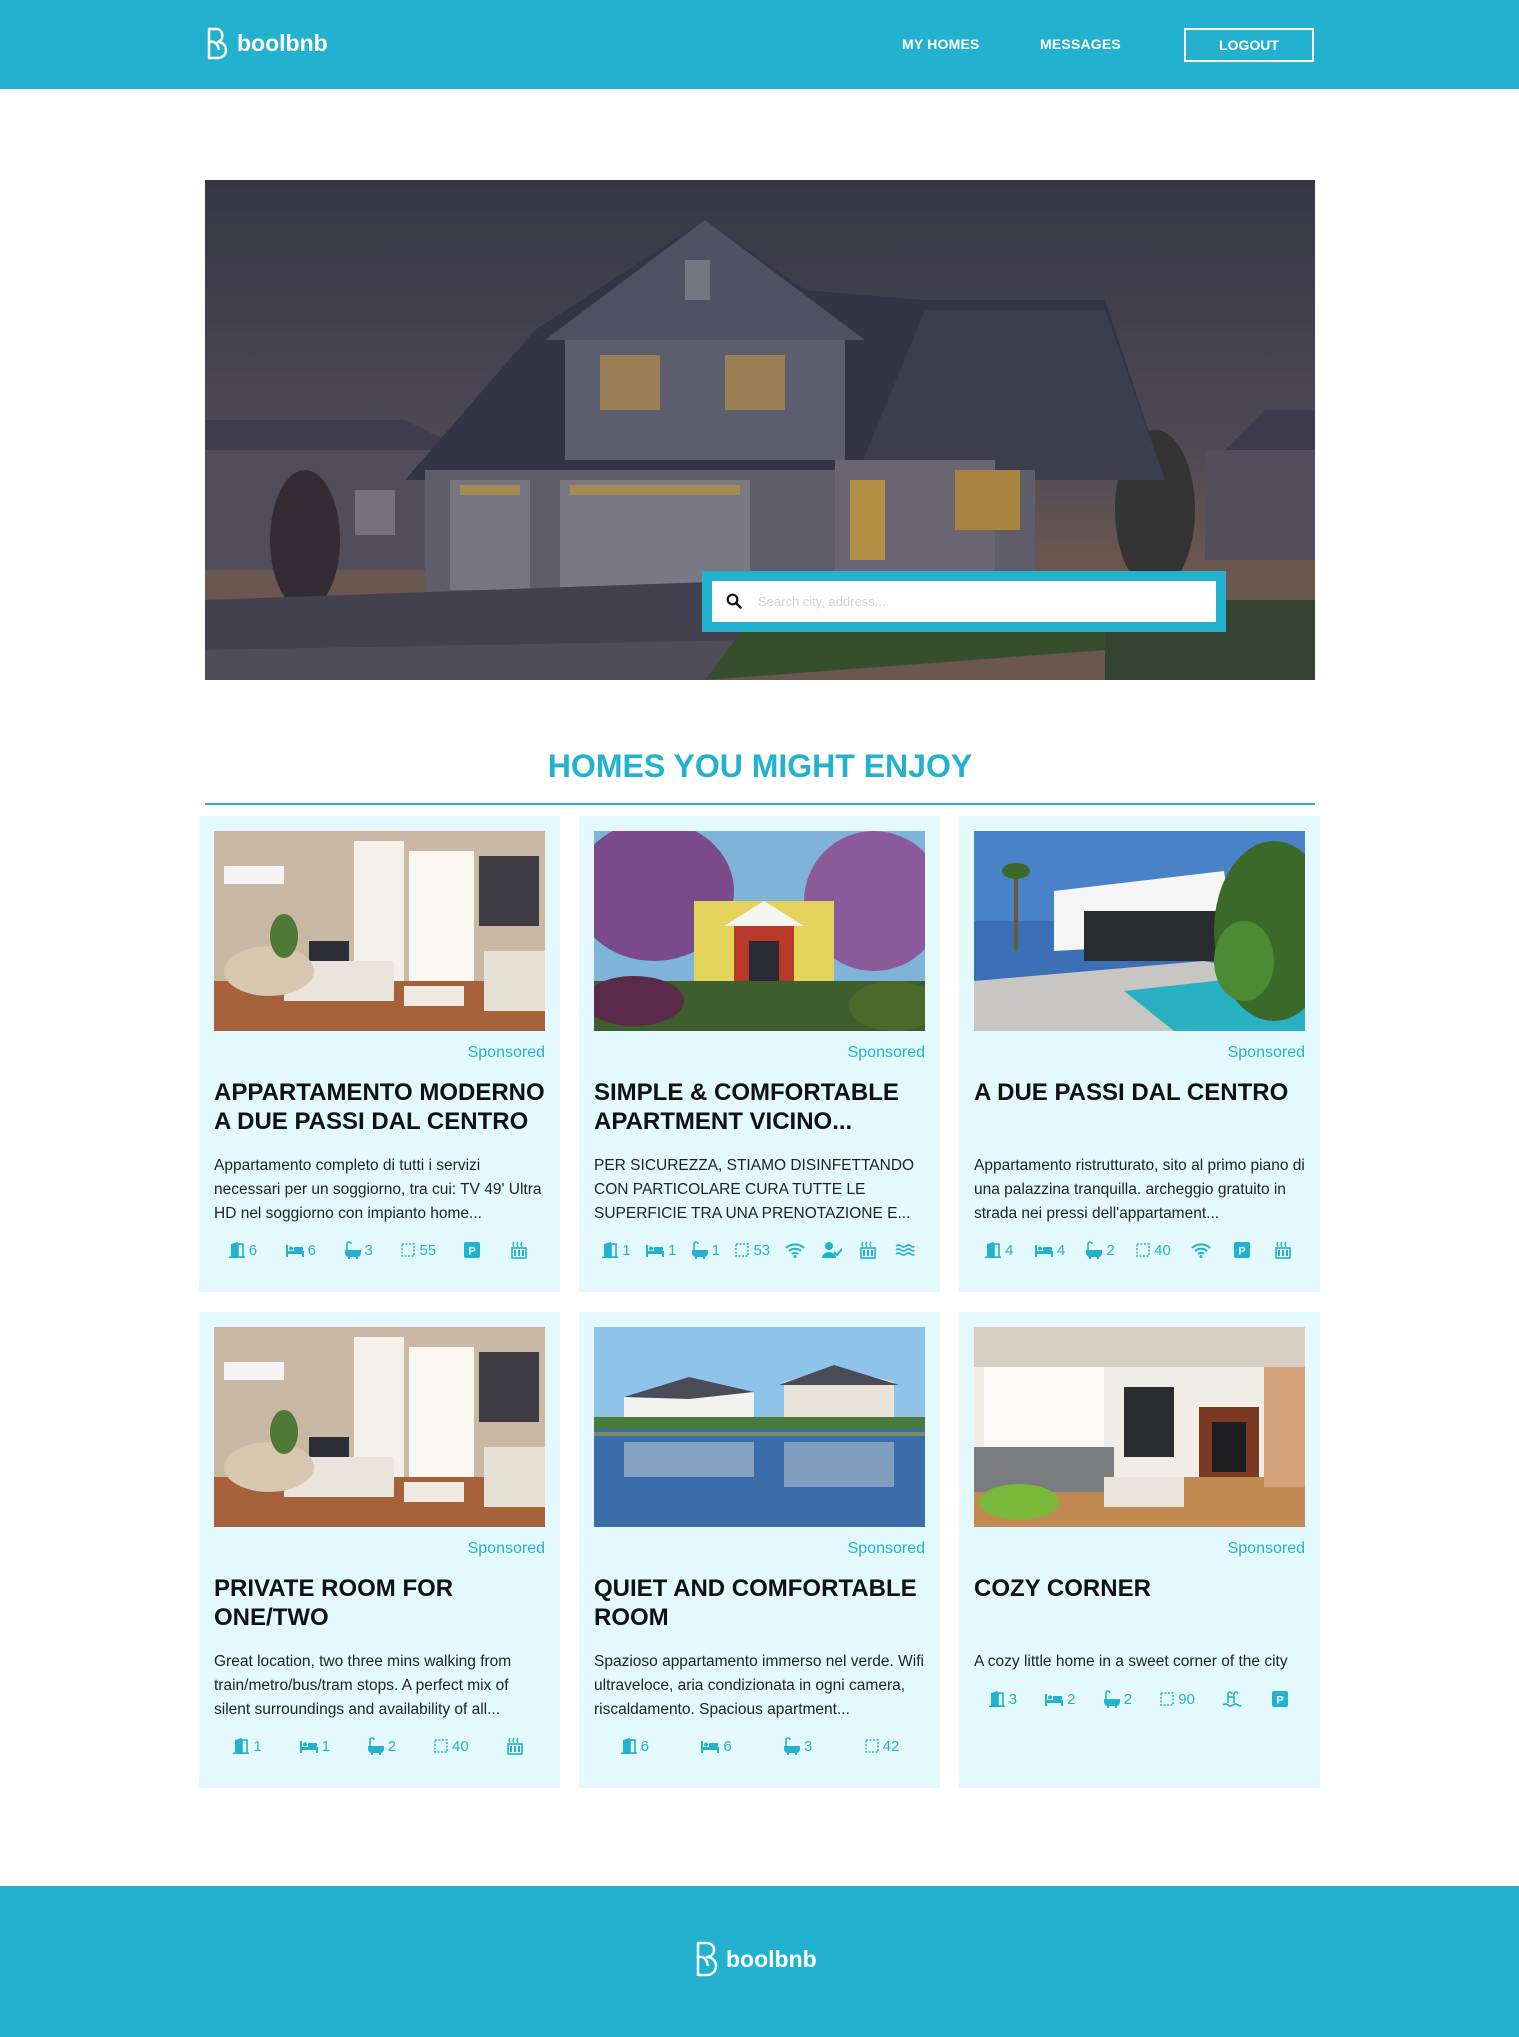 This screenshot has height=2037, width=1519. What do you see at coordinates (941, 44) in the screenshot?
I see `nav-my-homes: MY HOMES` at bounding box center [941, 44].